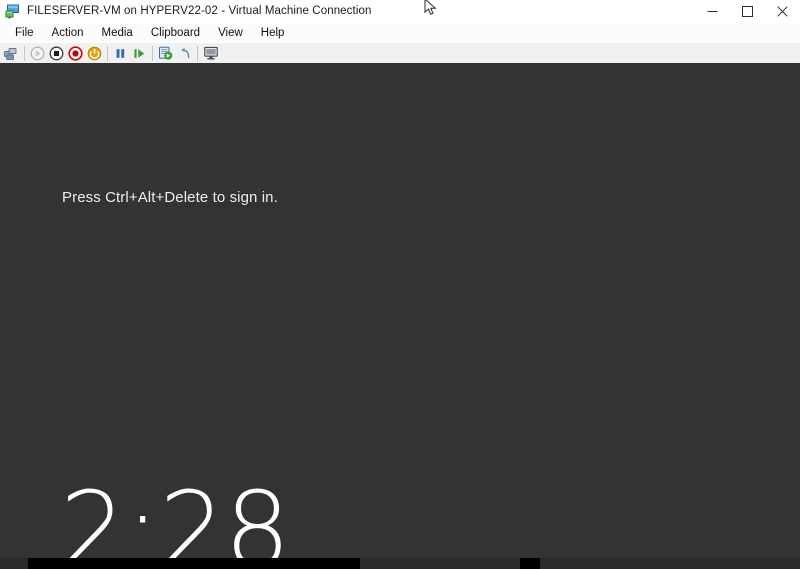 The height and width of the screenshot is (569, 800). Describe the element at coordinates (712, 11) in the screenshot. I see `minimize-button` at that location.